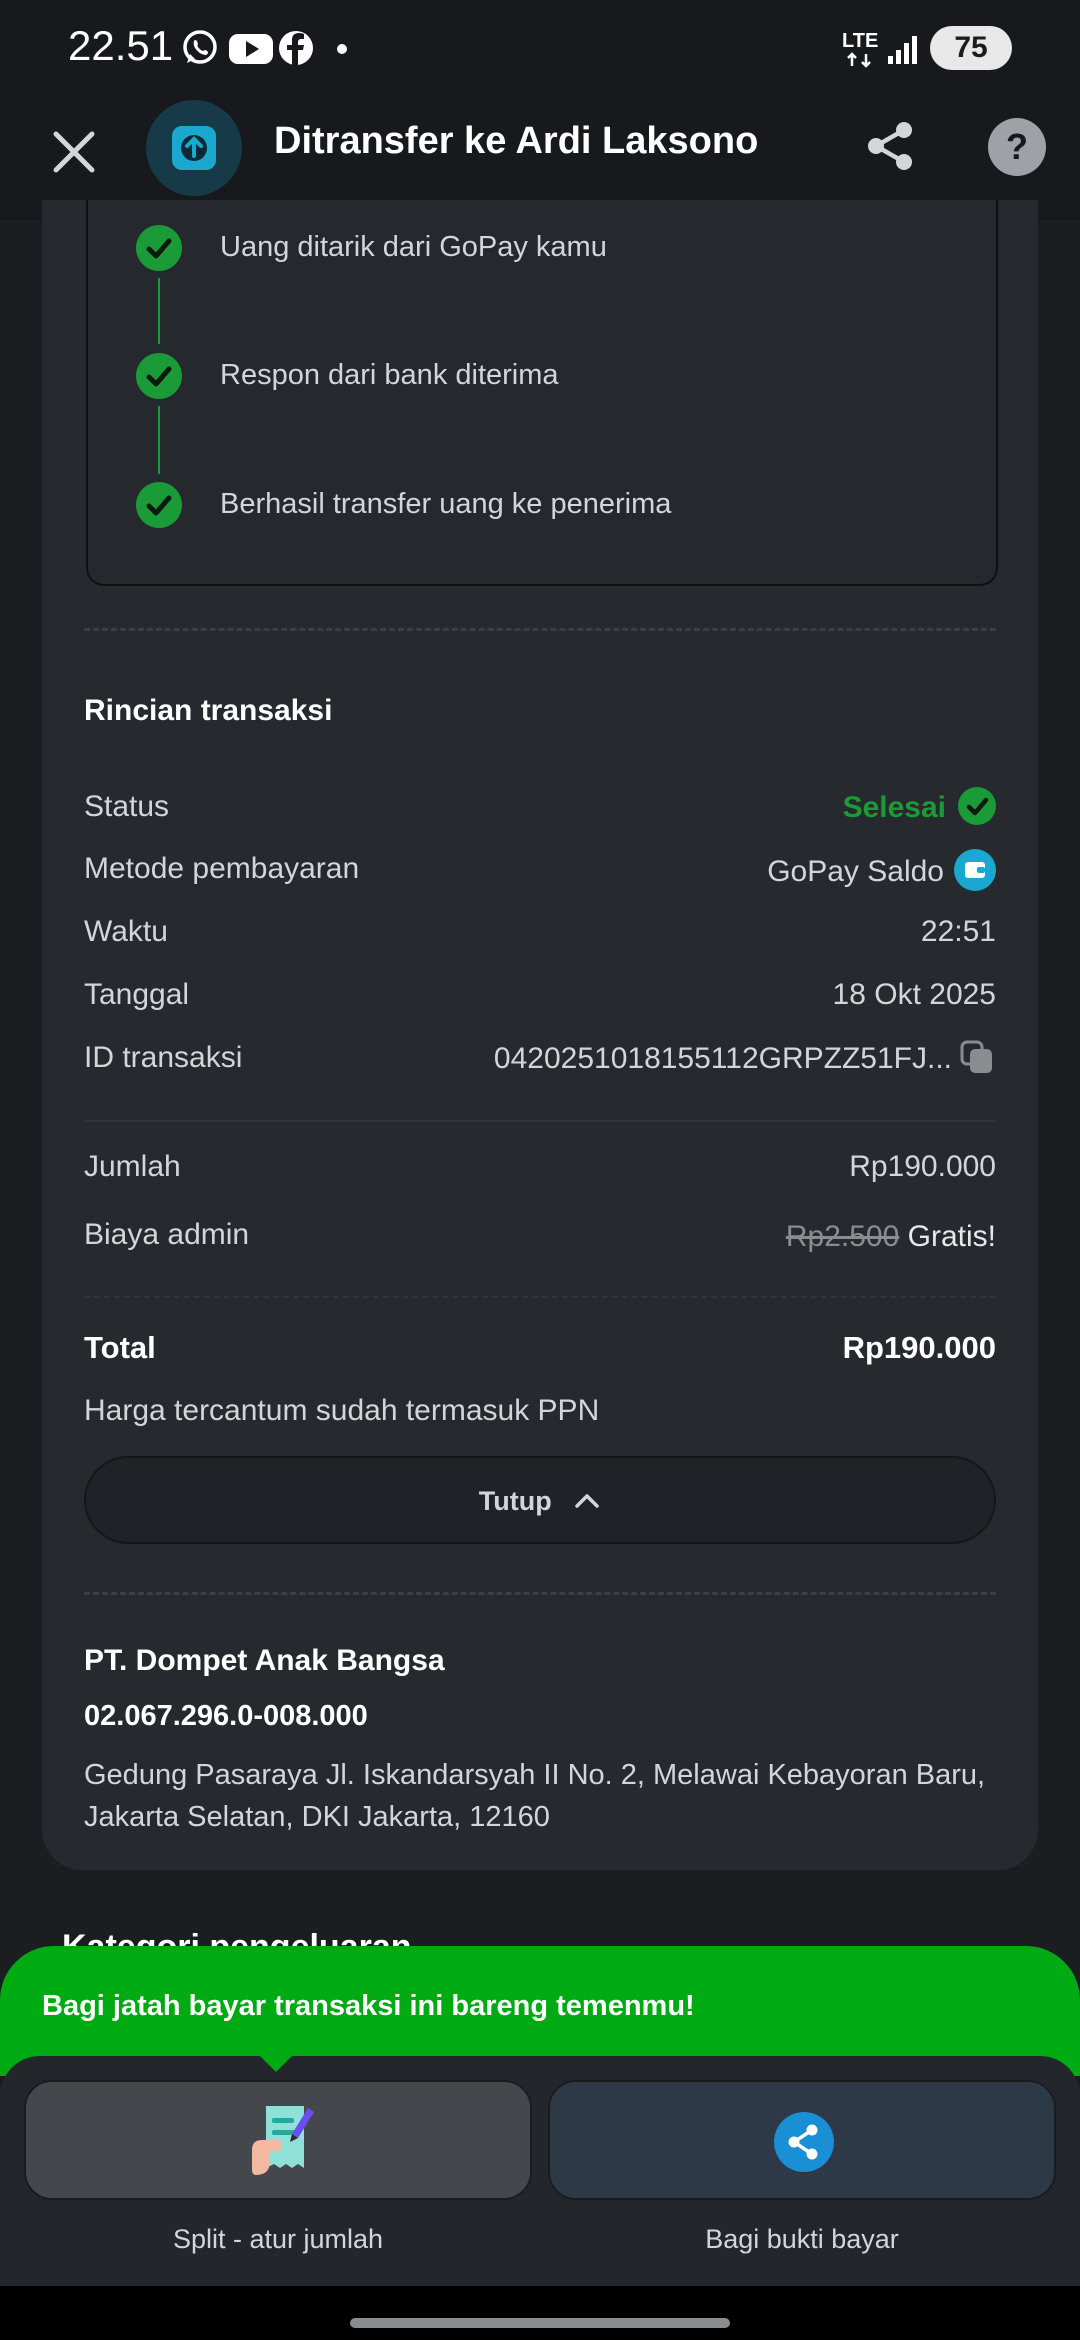 The width and height of the screenshot is (1080, 2340). Describe the element at coordinates (587, 1501) in the screenshot. I see `chevron-up-icon` at that location.